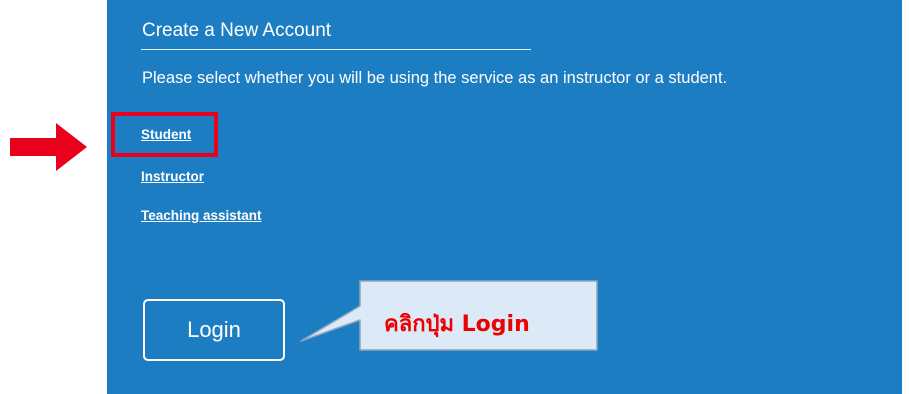  I want to click on page-title: Create a New Account, so click(237, 30).